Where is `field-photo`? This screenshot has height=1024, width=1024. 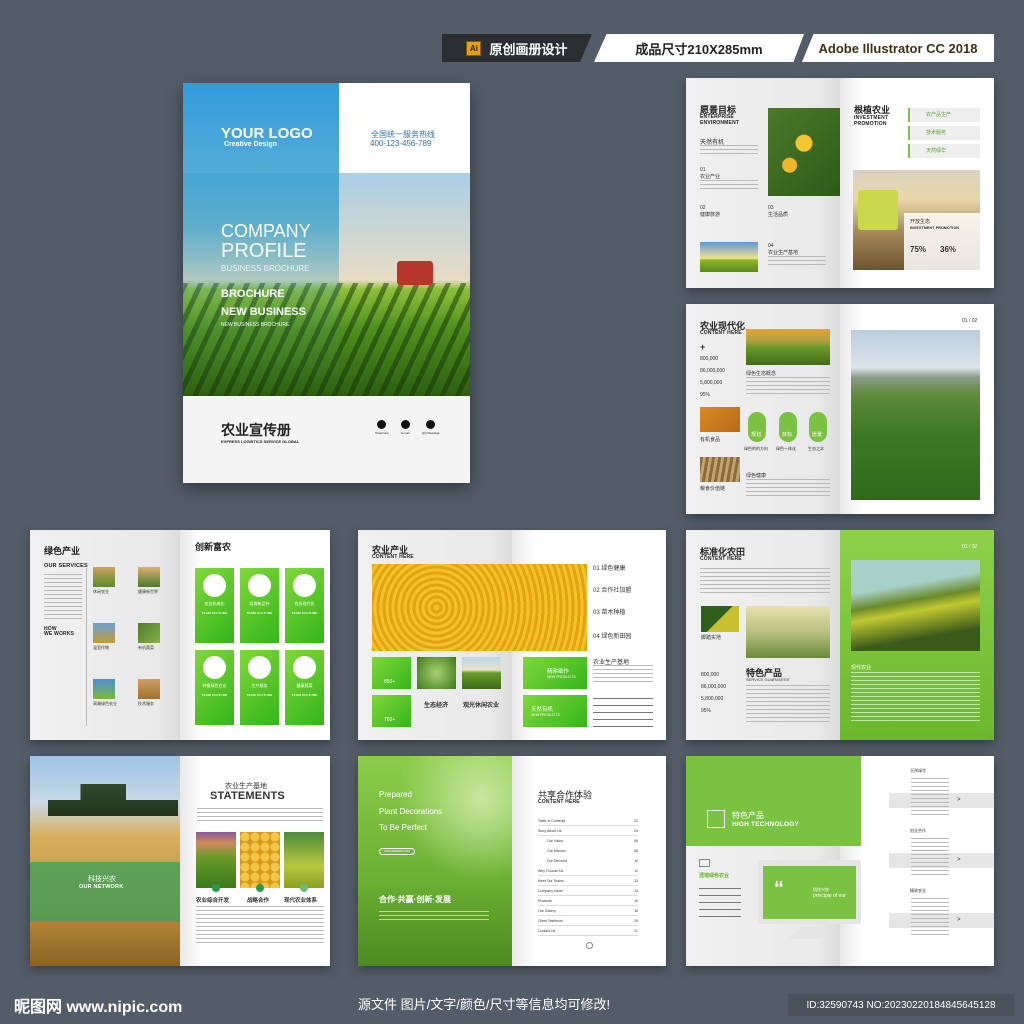 field-photo is located at coordinates (788, 347).